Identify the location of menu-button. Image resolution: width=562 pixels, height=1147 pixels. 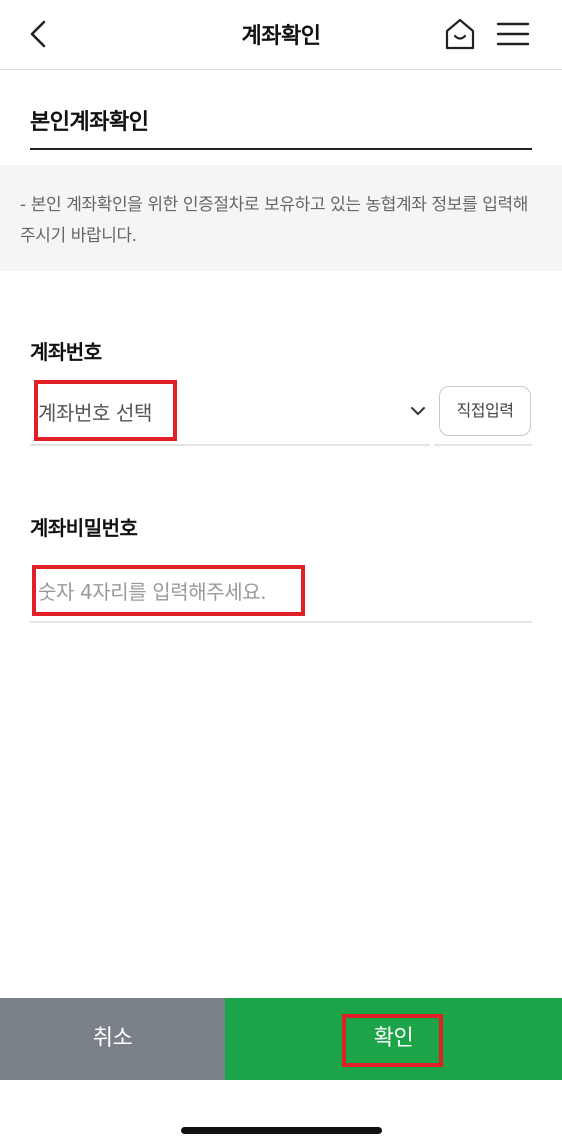
(513, 34).